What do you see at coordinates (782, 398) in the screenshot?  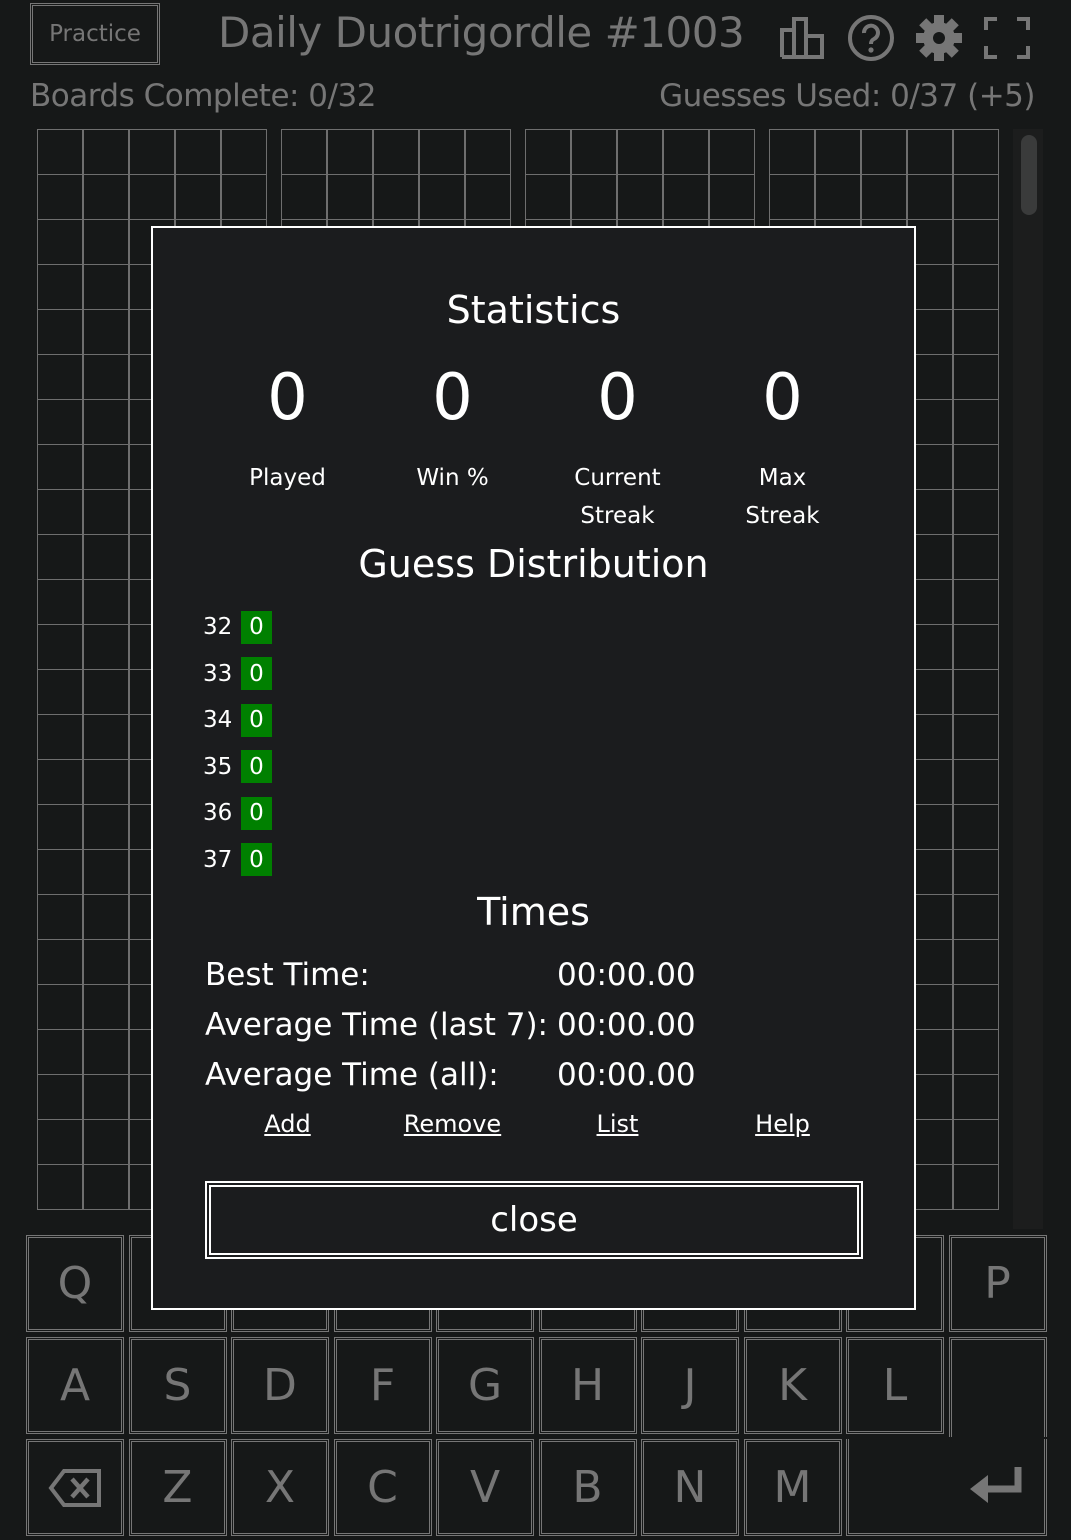 I see `stat-value: 0` at bounding box center [782, 398].